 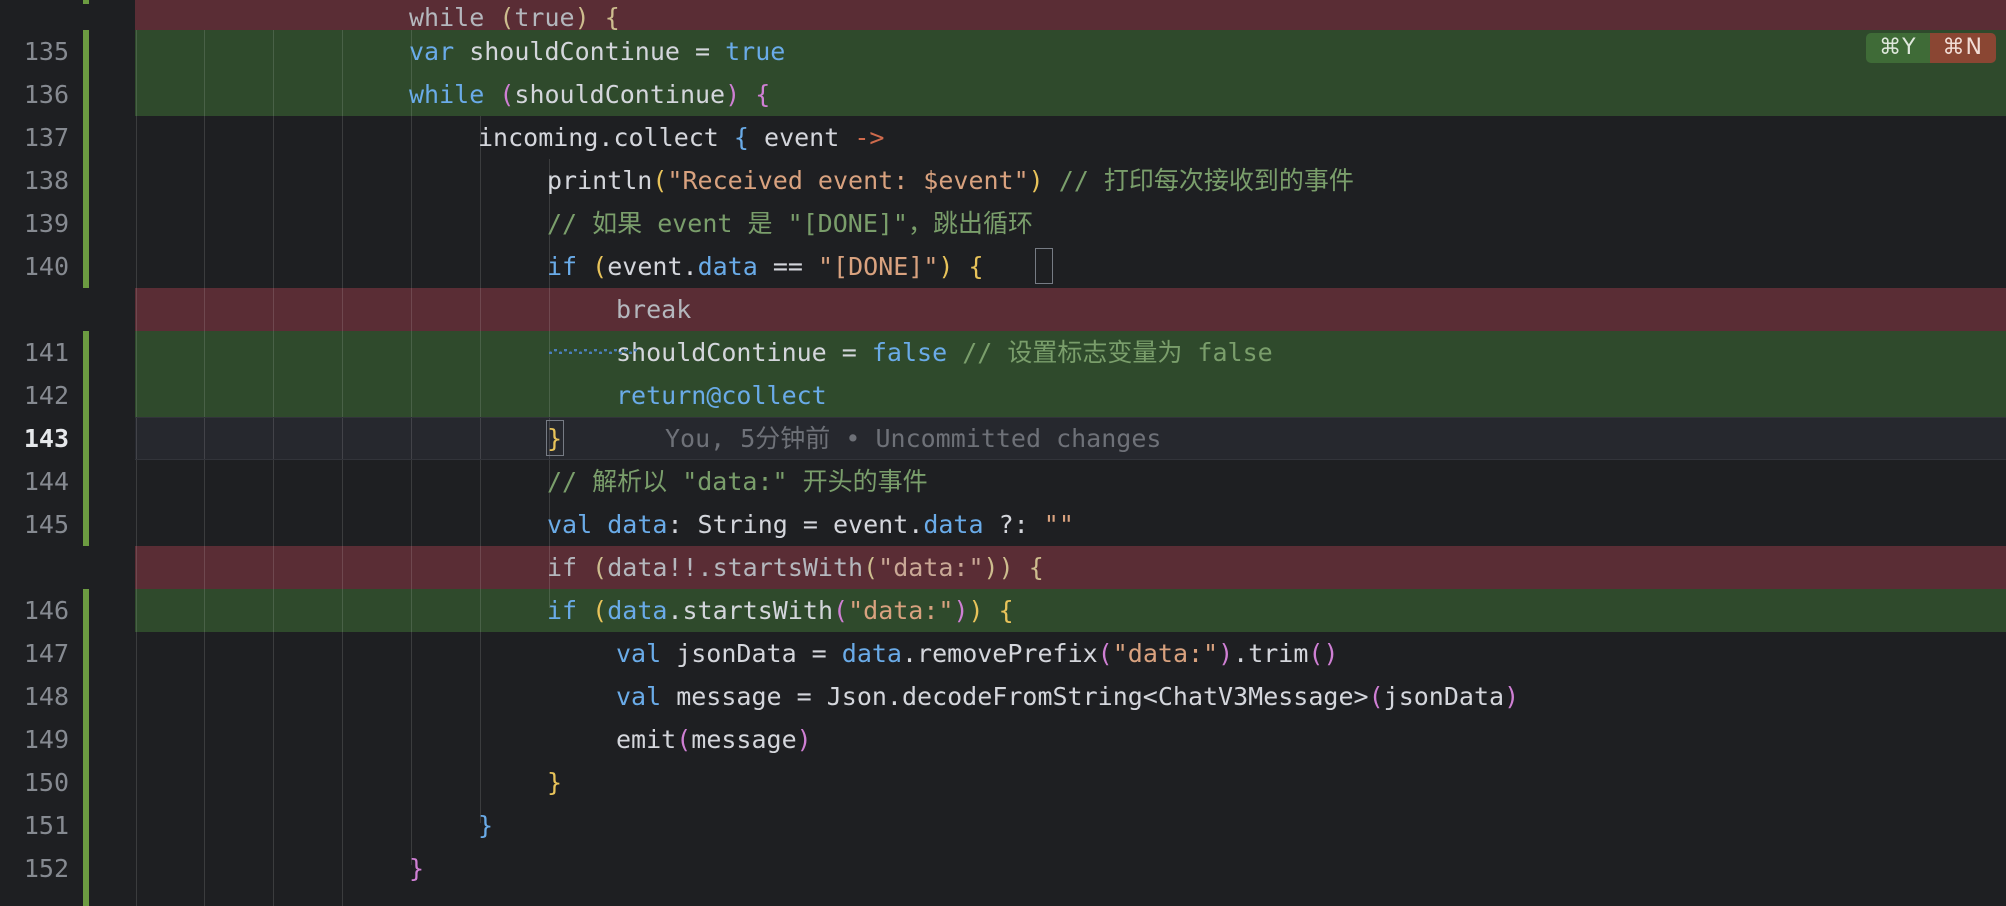 I want to click on line-number: 139, so click(x=46, y=223).